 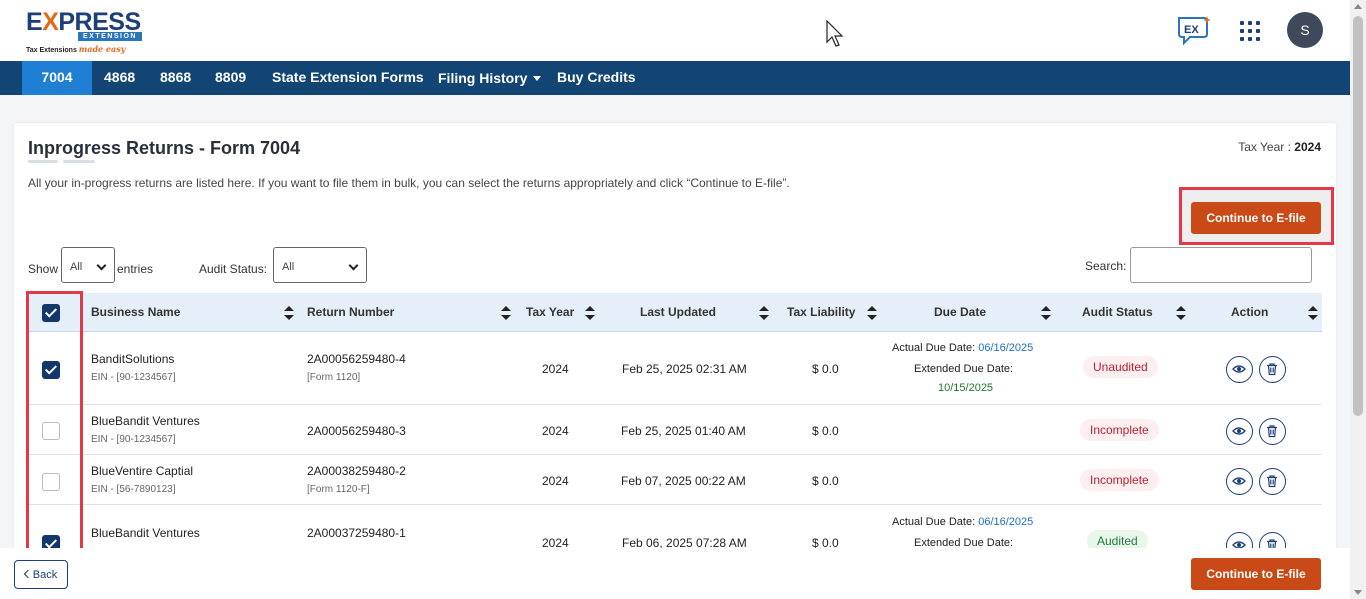 What do you see at coordinates (596, 78) in the screenshot?
I see `nav-buy-credits: Buy Credits` at bounding box center [596, 78].